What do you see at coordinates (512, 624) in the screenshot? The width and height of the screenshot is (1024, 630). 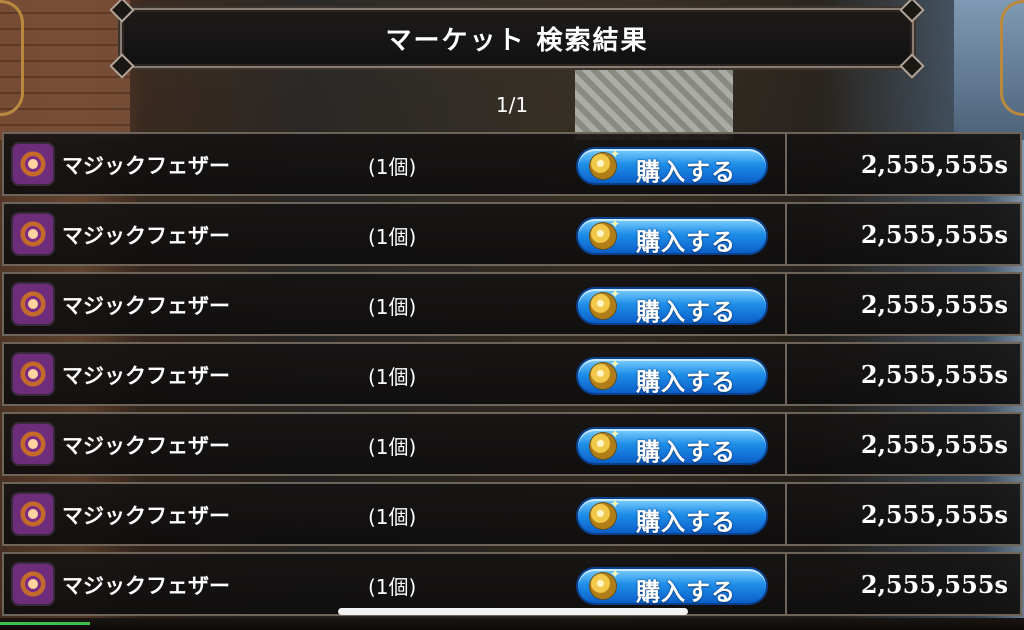 I see `bottom-status-bar` at bounding box center [512, 624].